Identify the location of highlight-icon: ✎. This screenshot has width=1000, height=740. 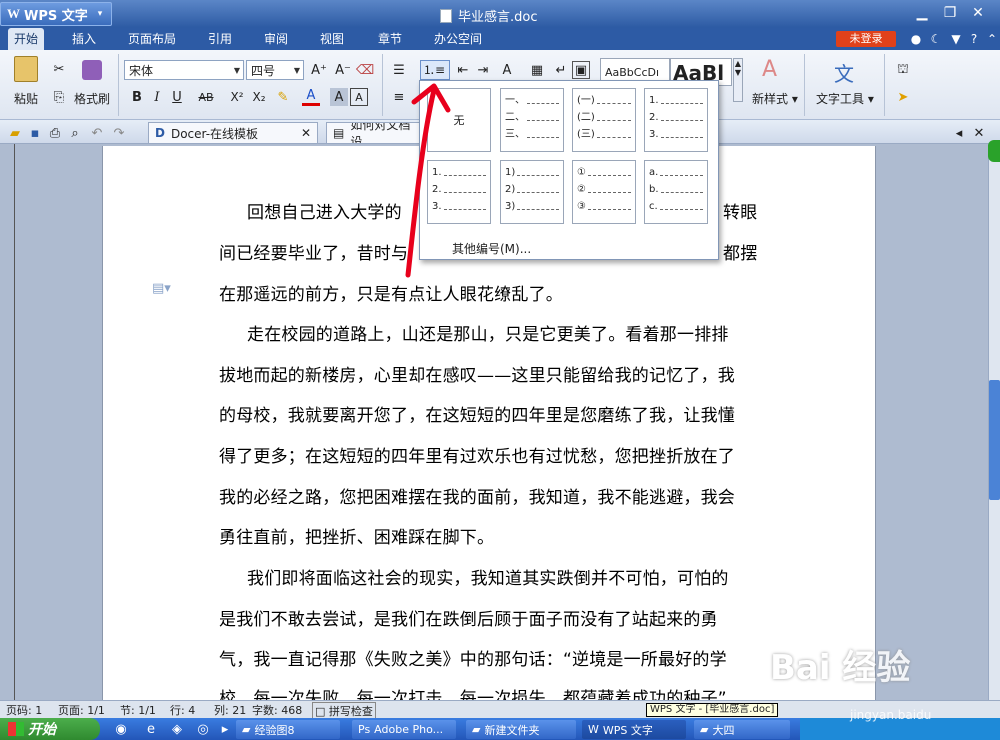
(283, 97).